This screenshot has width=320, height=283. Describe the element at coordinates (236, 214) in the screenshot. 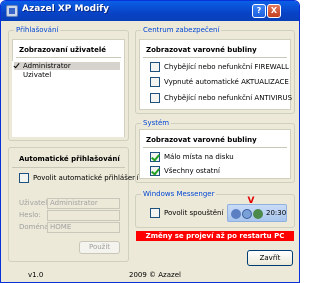

I see `tray-chevron-icon` at that location.